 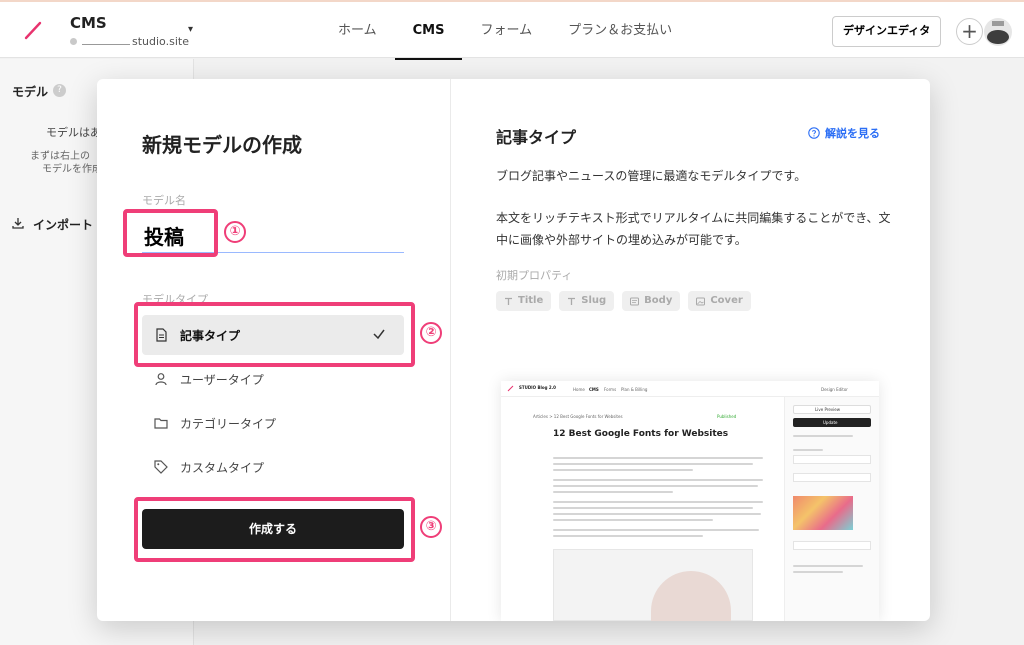 I want to click on preview-blog-name: STUDIO Blog 2.0, so click(x=537, y=387).